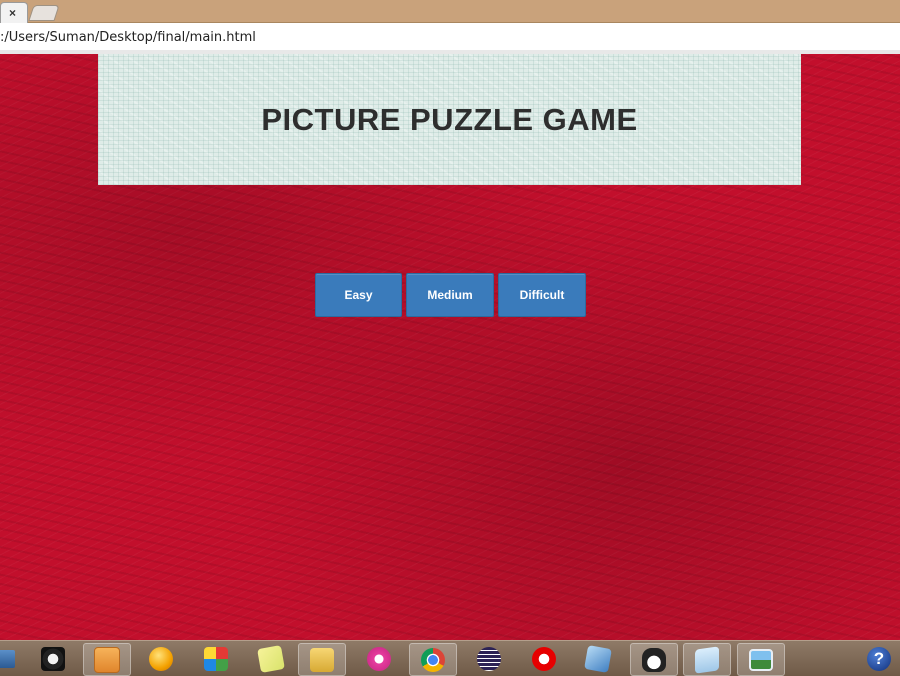 This screenshot has height=676, width=900. I want to click on taskbar-item-file-explorer, so click(322, 659).